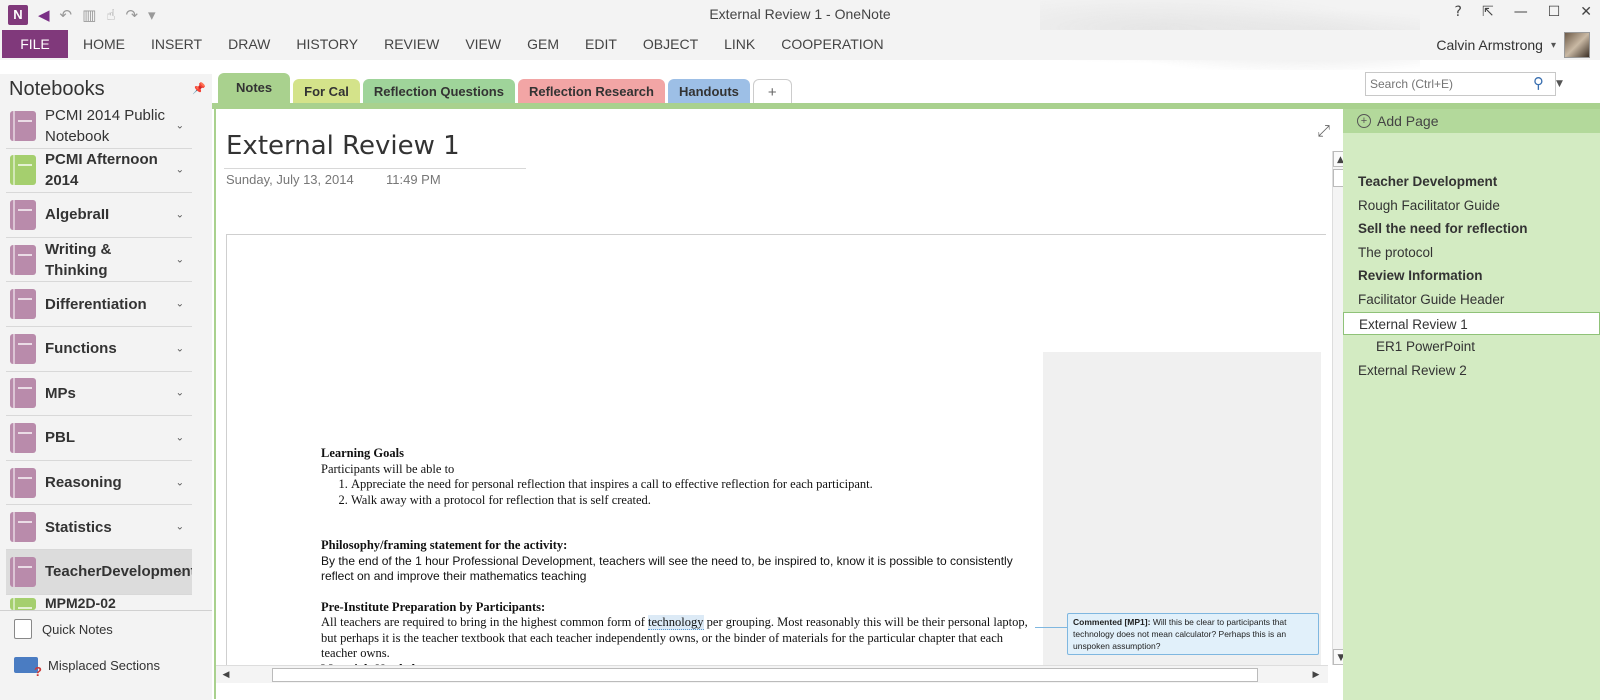 The height and width of the screenshot is (700, 1600). Describe the element at coordinates (772, 92) in the screenshot. I see `add-section-button: +` at that location.